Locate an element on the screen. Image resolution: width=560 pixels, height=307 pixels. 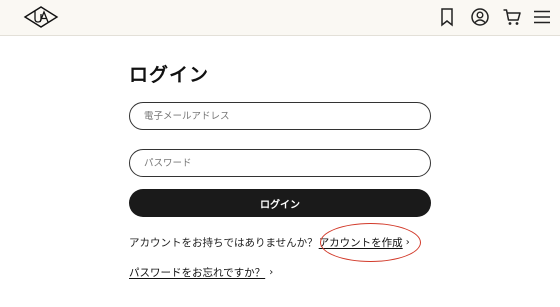
site-header is located at coordinates (280, 18).